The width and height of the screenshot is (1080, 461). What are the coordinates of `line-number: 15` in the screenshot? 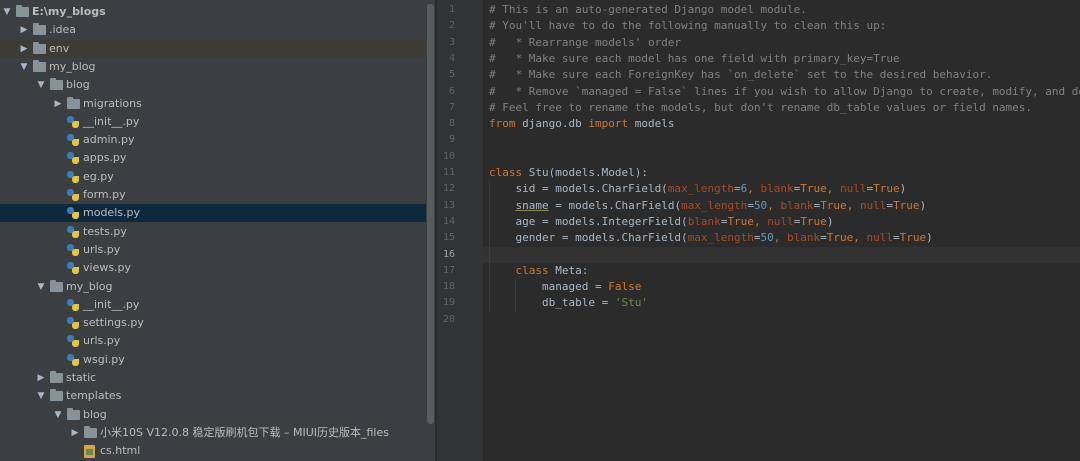 It's located at (448, 238).